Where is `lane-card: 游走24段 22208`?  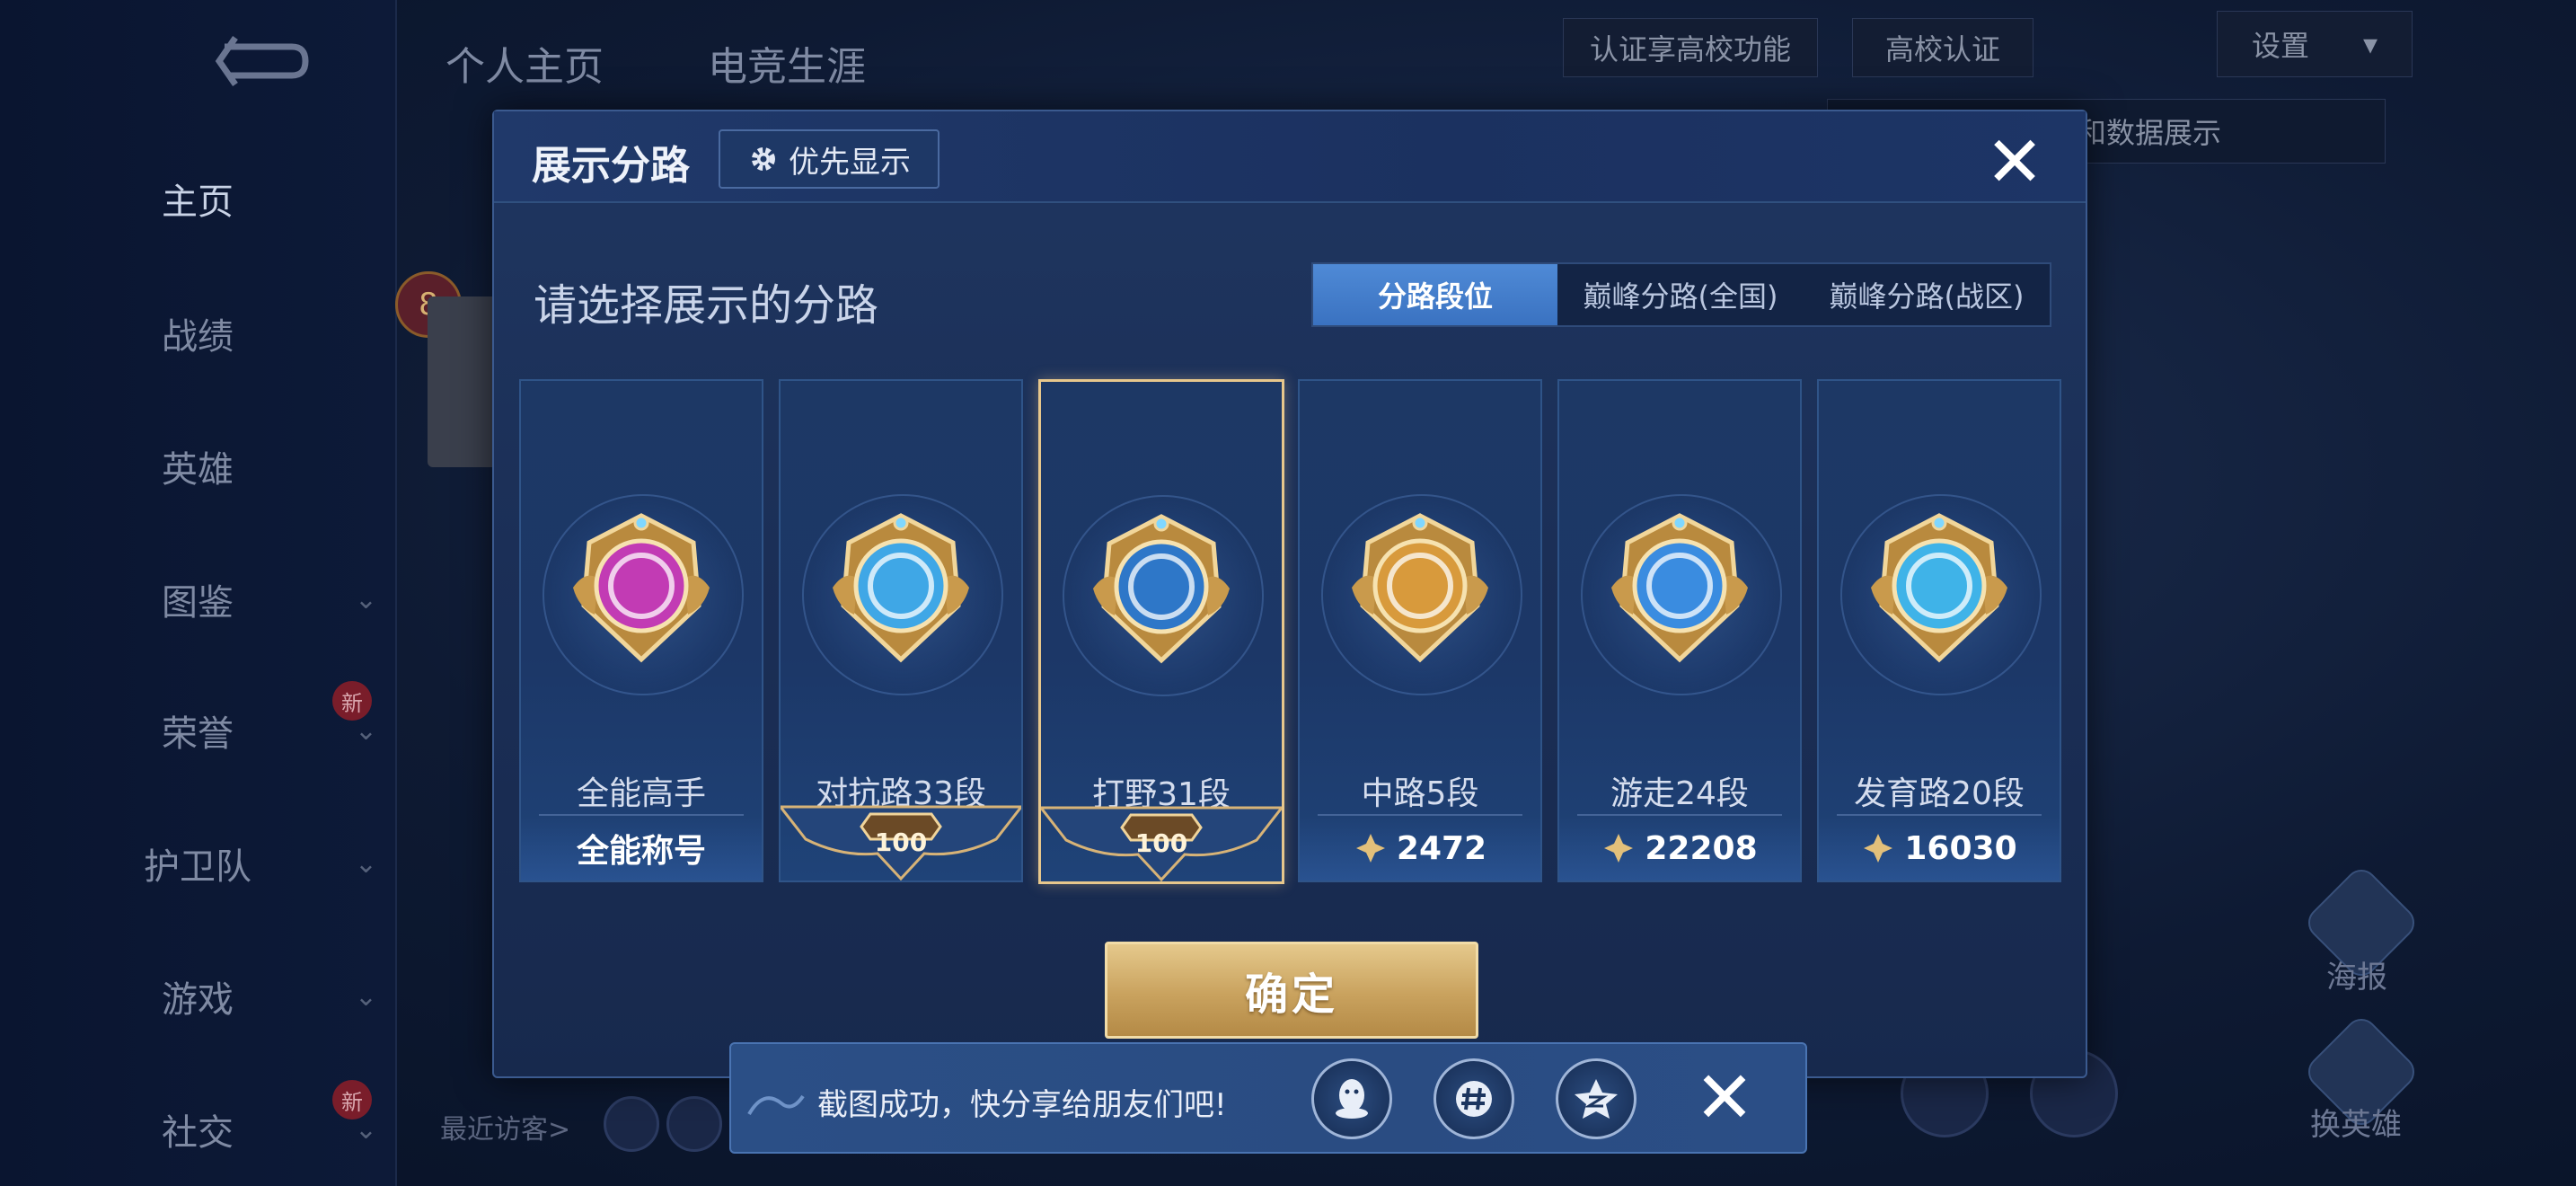 lane-card: 游走24段 22208 is located at coordinates (1679, 630).